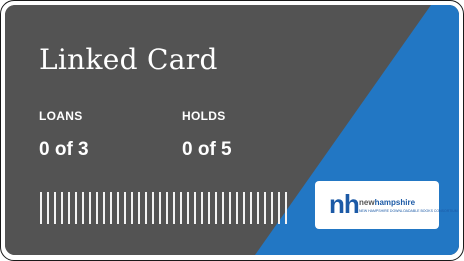 The image size is (464, 261). I want to click on card-title: Linked Card, so click(128, 59).